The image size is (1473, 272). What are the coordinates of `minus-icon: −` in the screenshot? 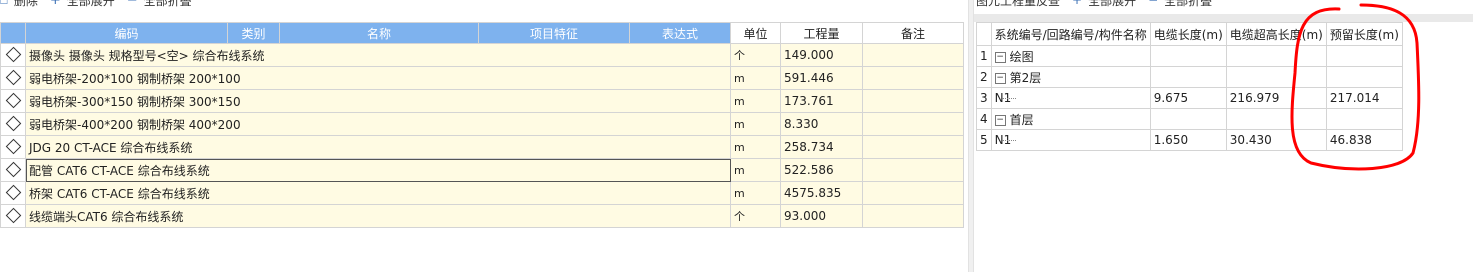 It's located at (1153, 3).